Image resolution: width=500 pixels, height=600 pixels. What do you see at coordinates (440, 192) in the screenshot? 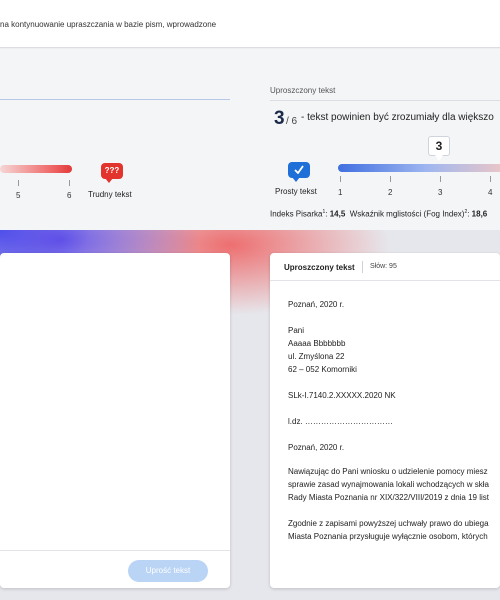
I see `tick-label: 3` at bounding box center [440, 192].